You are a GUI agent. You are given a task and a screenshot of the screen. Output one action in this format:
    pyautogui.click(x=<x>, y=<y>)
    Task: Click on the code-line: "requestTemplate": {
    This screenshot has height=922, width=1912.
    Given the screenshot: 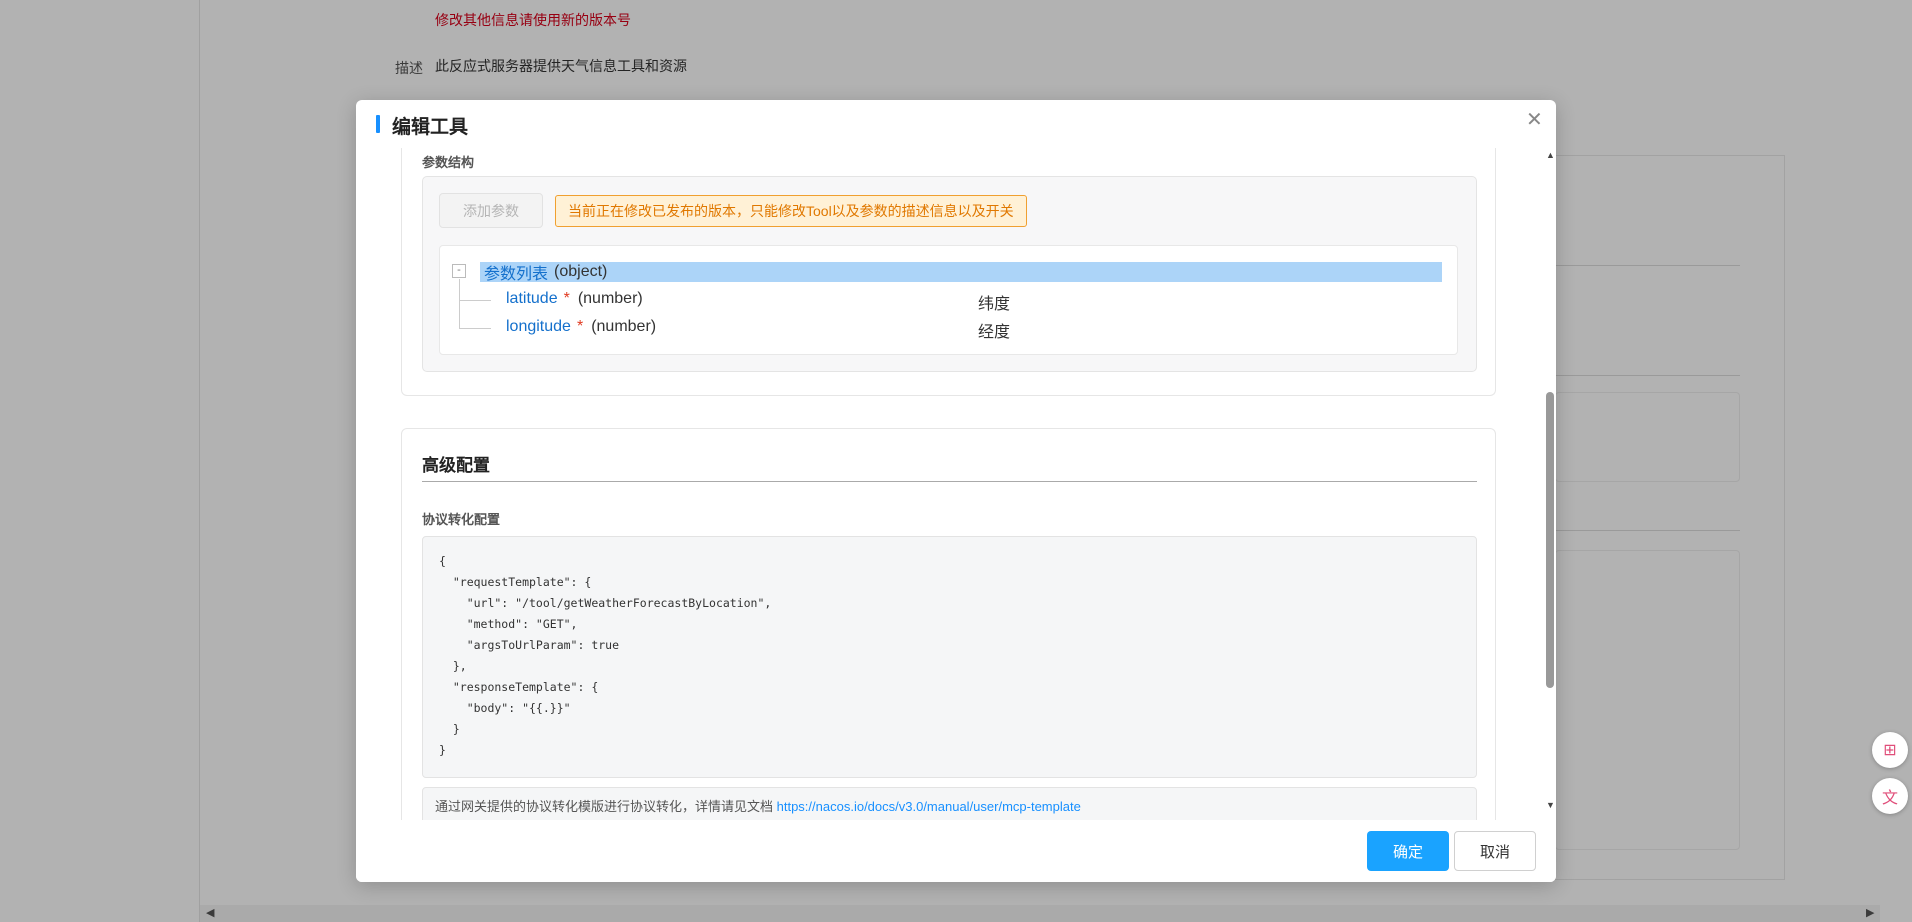 What is the action you would take?
    pyautogui.click(x=515, y=582)
    